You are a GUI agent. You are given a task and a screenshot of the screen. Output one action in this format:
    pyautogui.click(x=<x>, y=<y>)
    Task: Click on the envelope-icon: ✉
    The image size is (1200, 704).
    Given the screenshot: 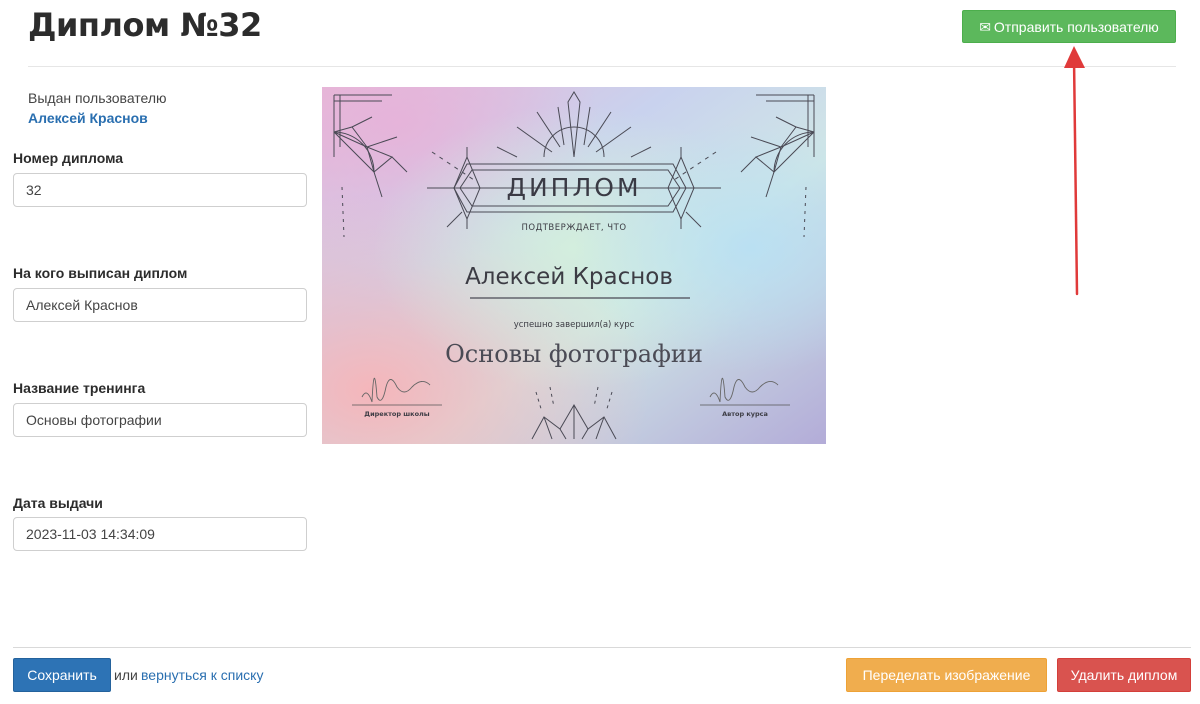 What is the action you would take?
    pyautogui.click(x=985, y=26)
    